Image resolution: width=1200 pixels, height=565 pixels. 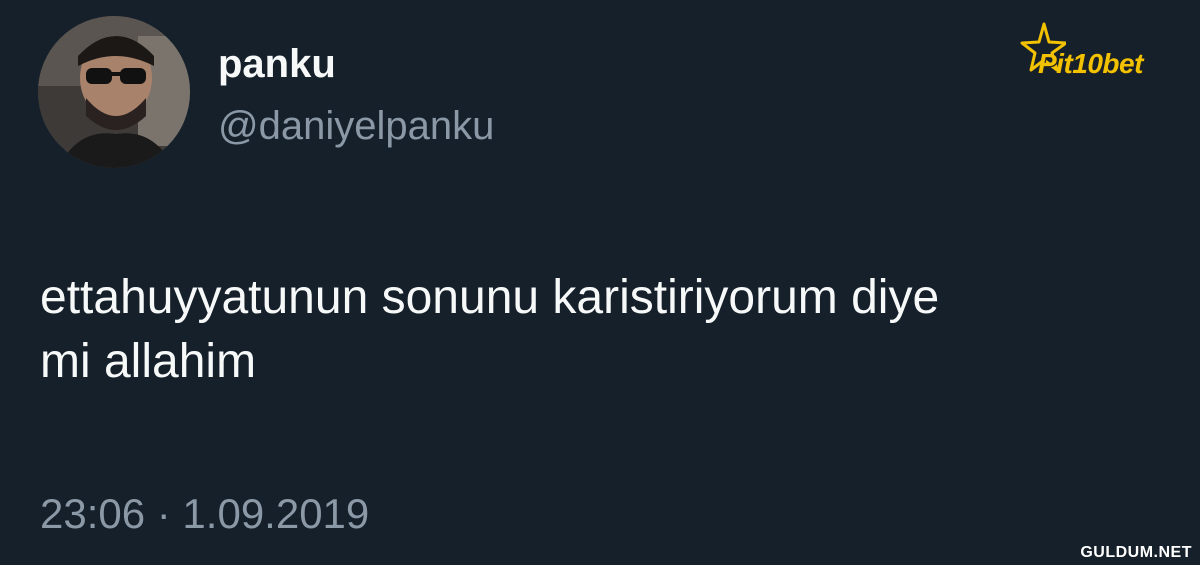 I want to click on tweet-text-line: mi allahim, so click(x=148, y=361).